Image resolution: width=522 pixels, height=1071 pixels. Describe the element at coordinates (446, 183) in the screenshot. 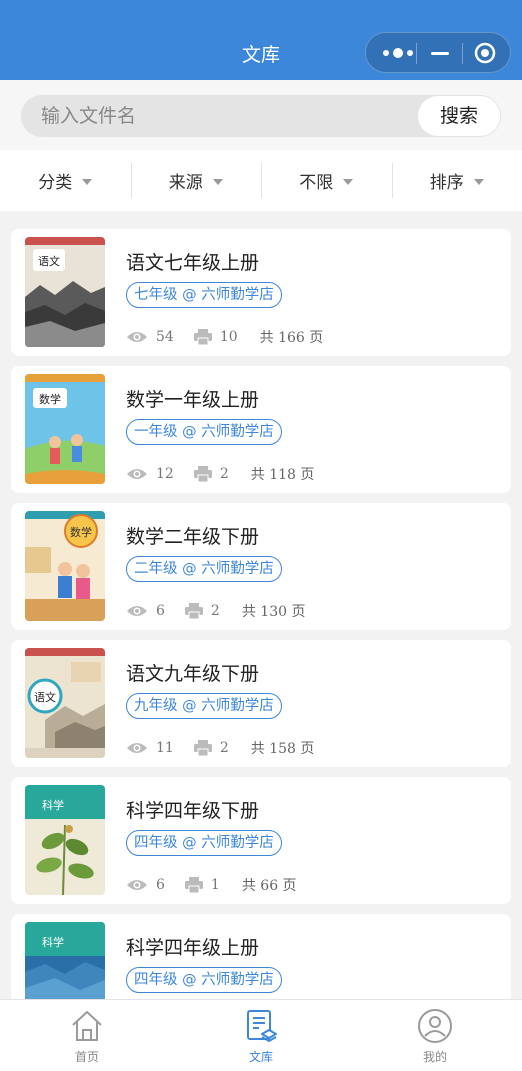

I see `filter-label: 排序` at that location.